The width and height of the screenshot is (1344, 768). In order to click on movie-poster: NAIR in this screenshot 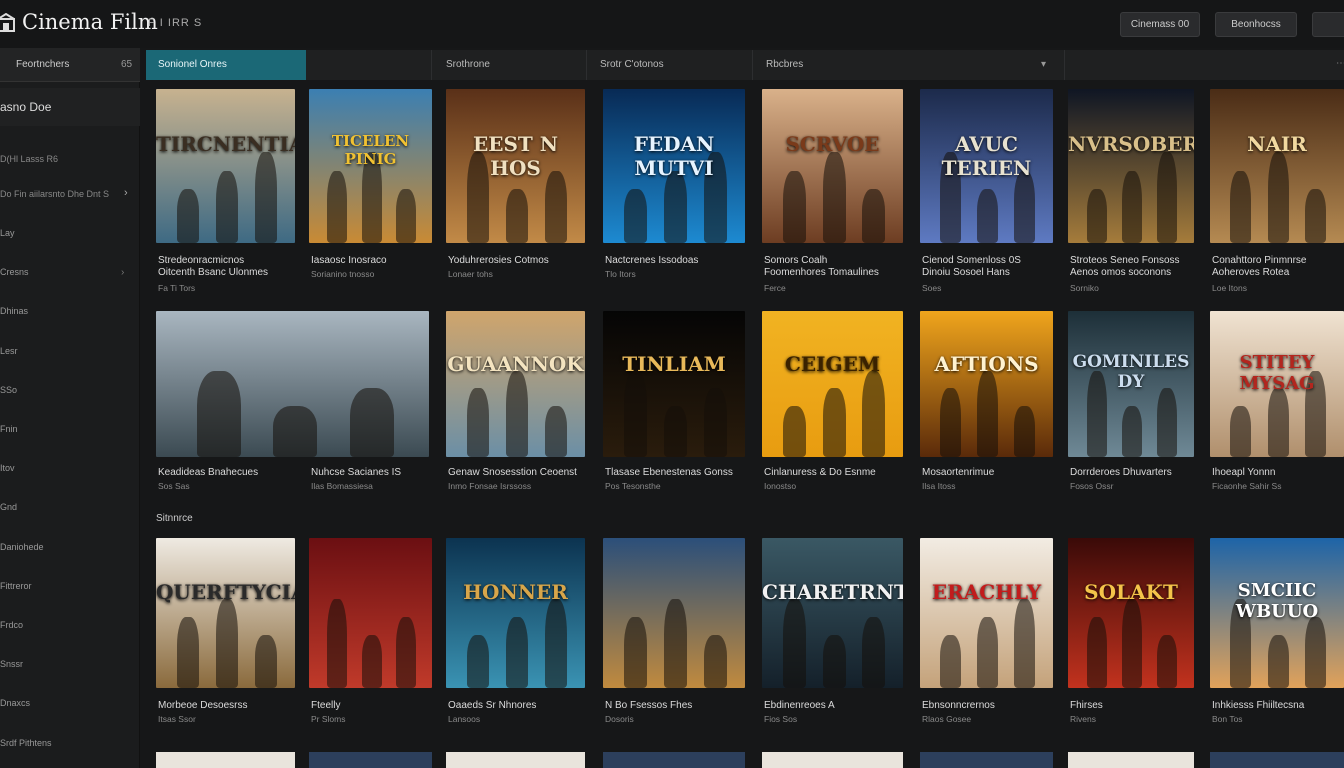, I will do `click(1277, 166)`.